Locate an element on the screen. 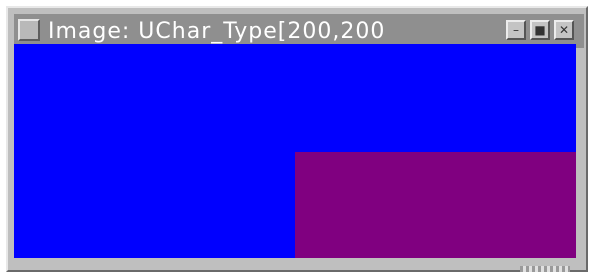 This screenshot has height=278, width=590. close-icon: ✕ is located at coordinates (564, 30).